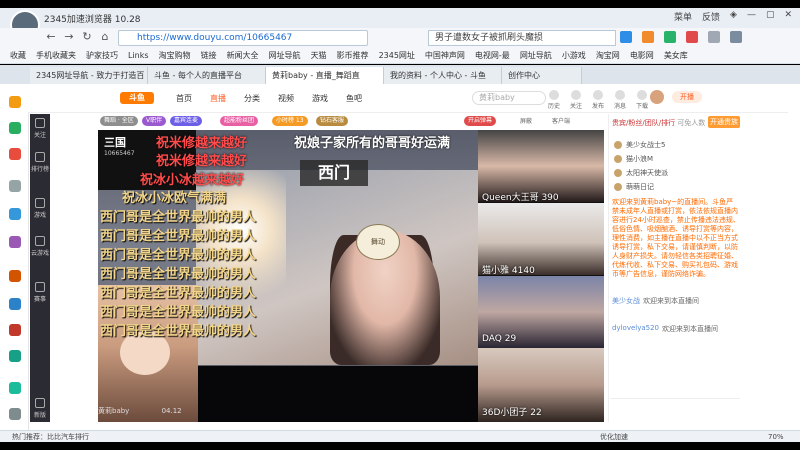 The image size is (800, 450). Describe the element at coordinates (724, 122) in the screenshot. I see `open-vip-button: 开通贵族` at that location.